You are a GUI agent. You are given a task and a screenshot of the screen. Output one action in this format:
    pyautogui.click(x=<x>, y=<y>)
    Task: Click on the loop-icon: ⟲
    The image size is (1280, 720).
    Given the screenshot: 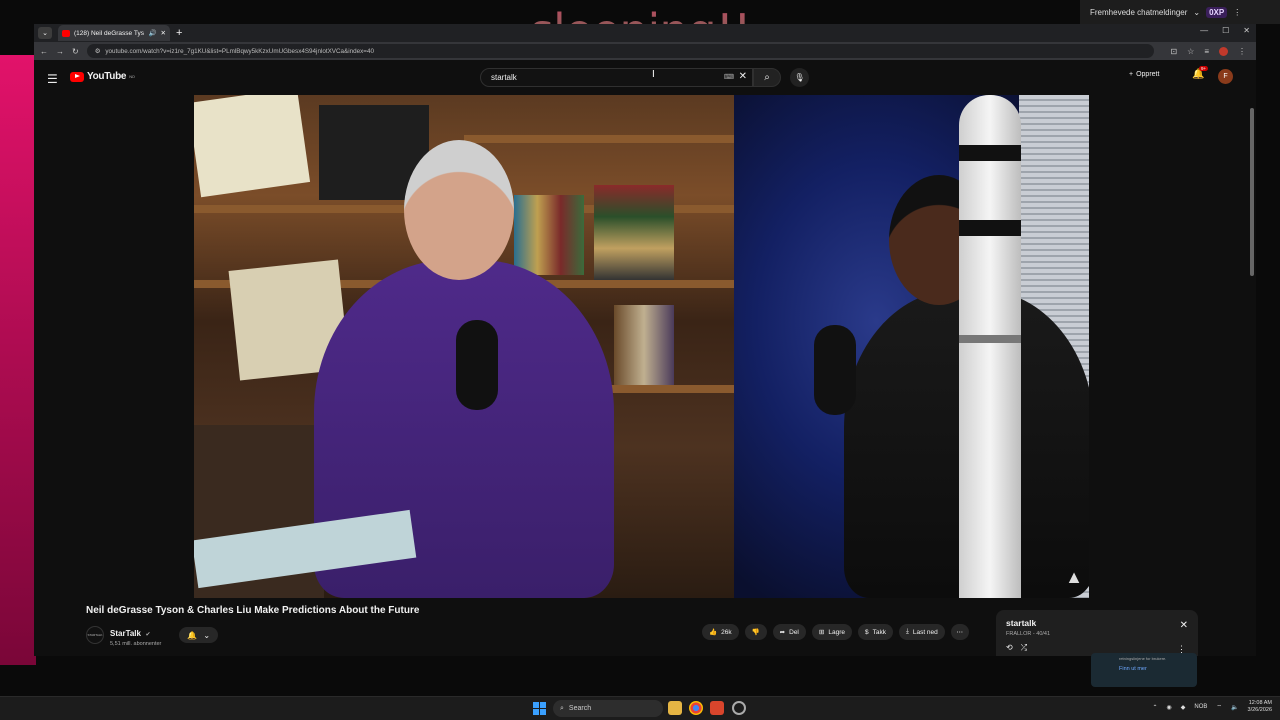 What is the action you would take?
    pyautogui.click(x=1009, y=648)
    